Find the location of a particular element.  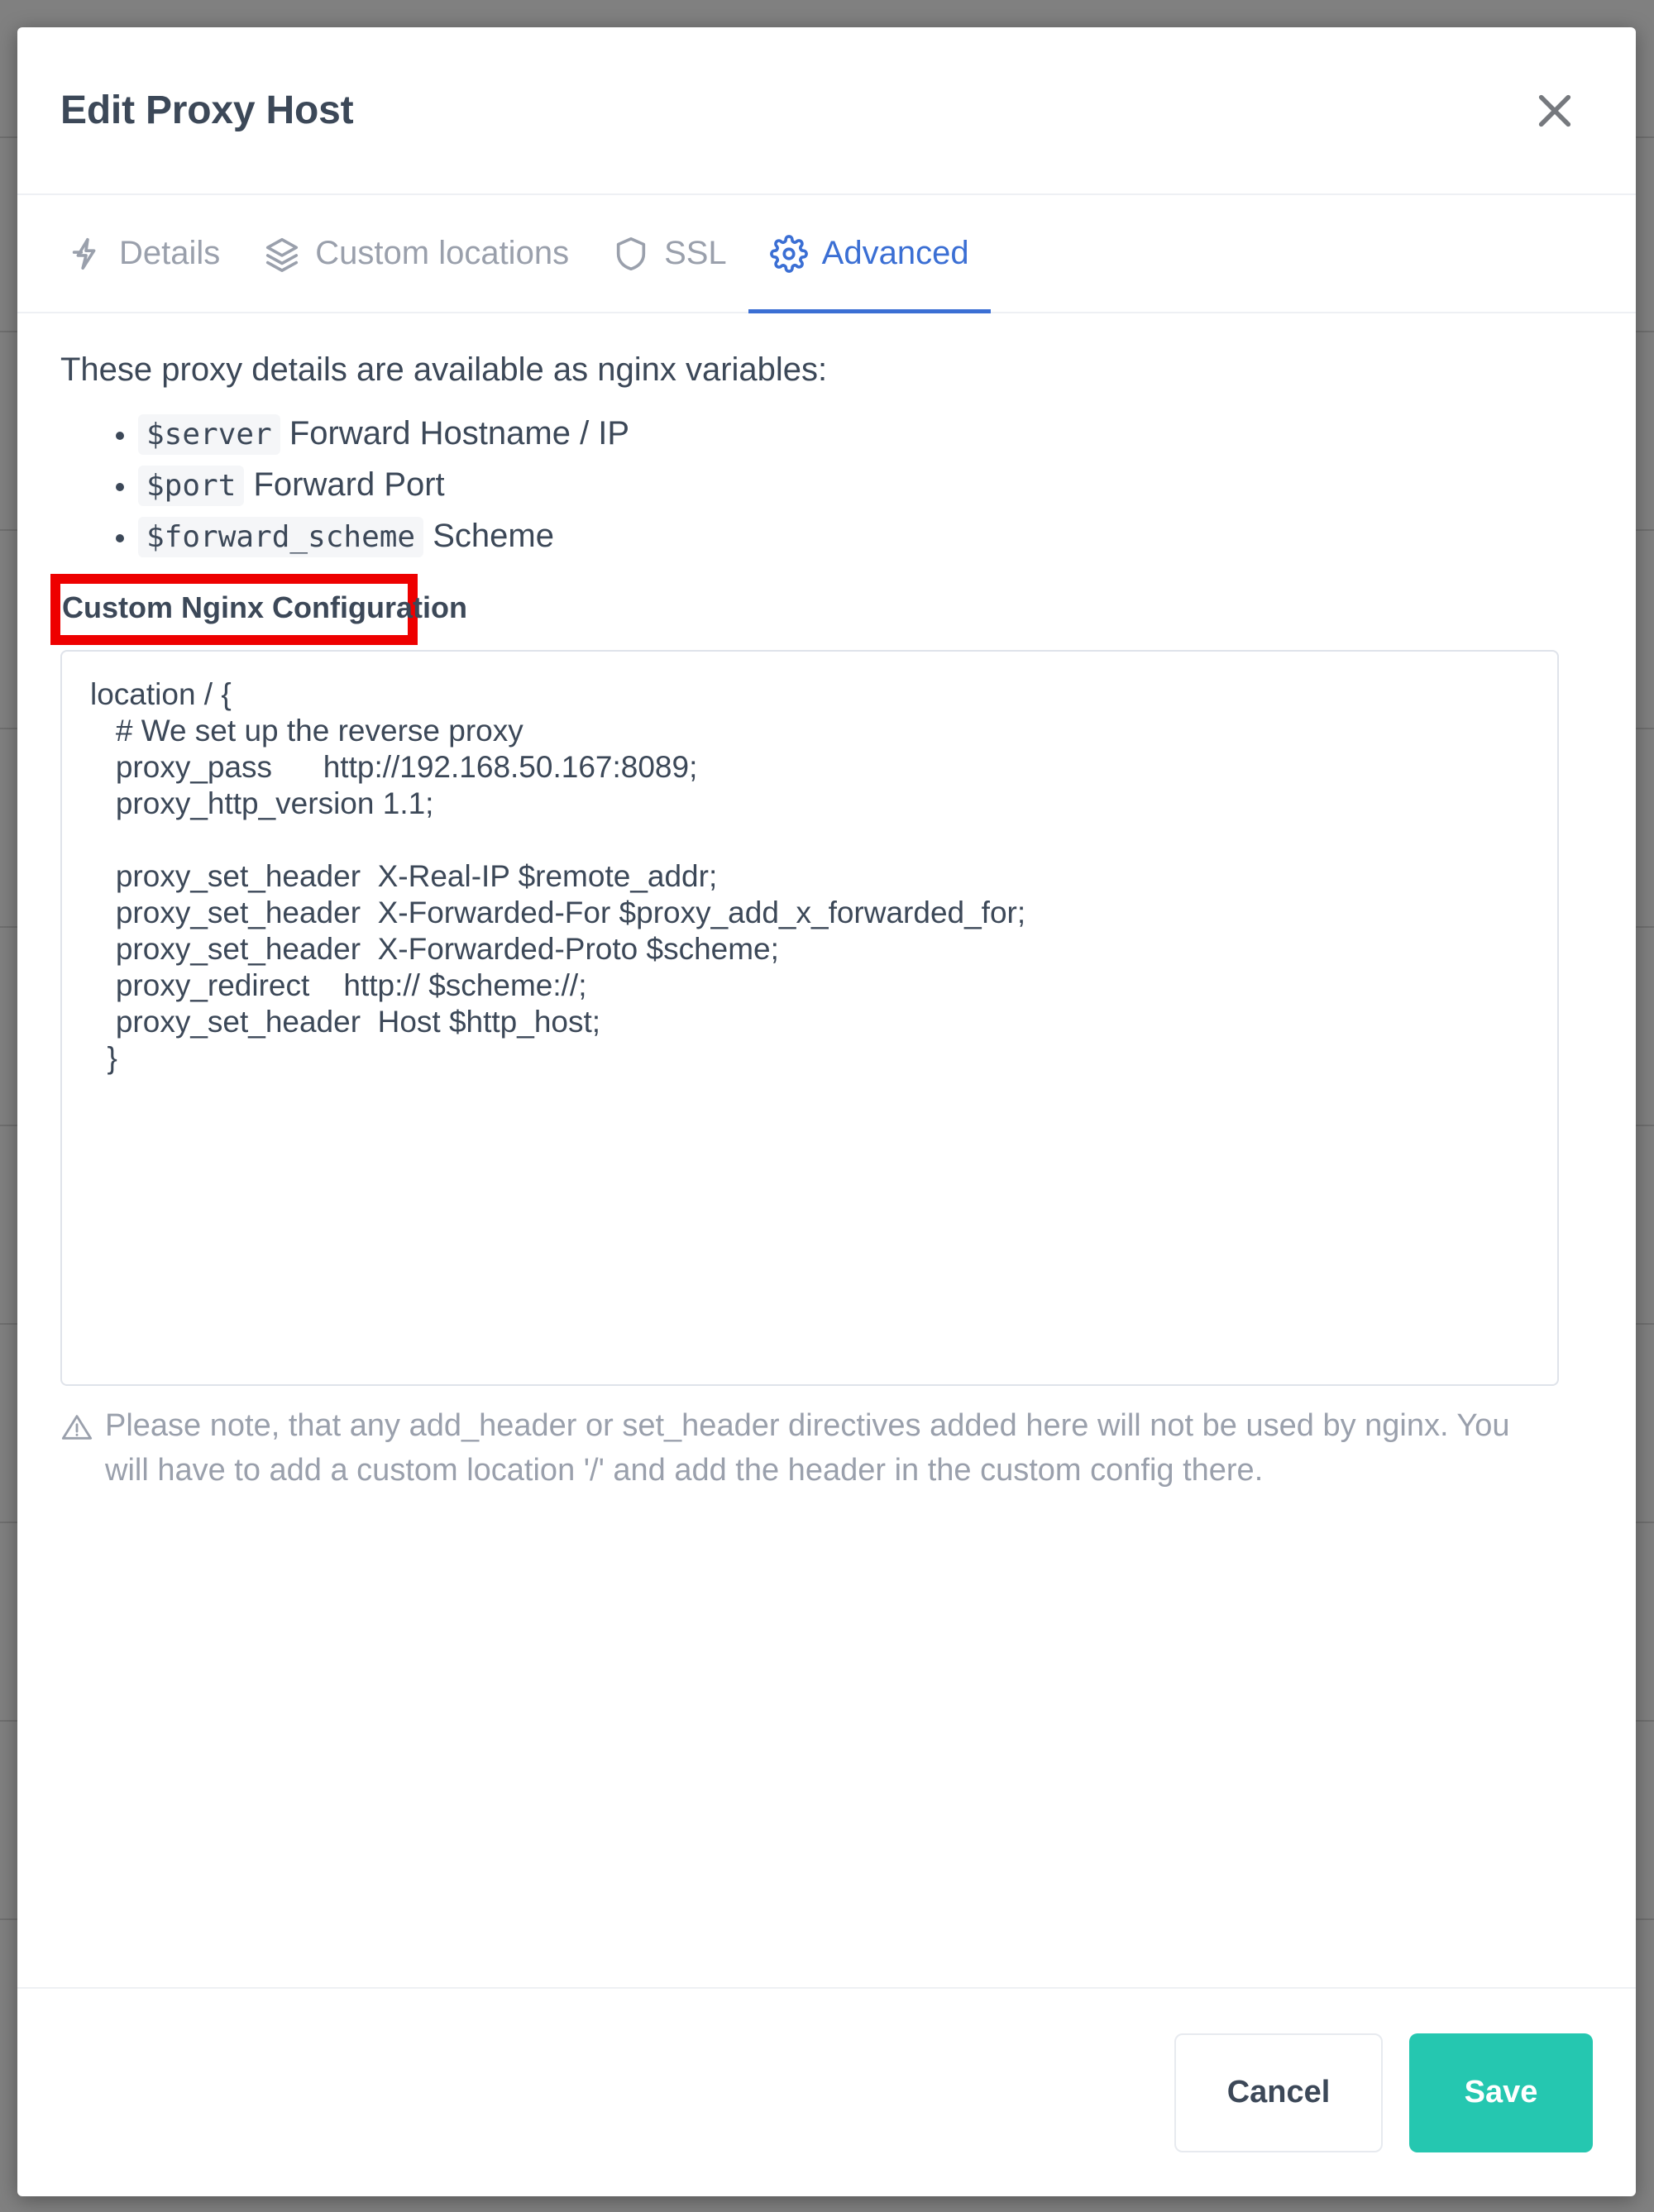

dialog-tabs: Details Custom locations SSL Advanced is located at coordinates (826, 254).